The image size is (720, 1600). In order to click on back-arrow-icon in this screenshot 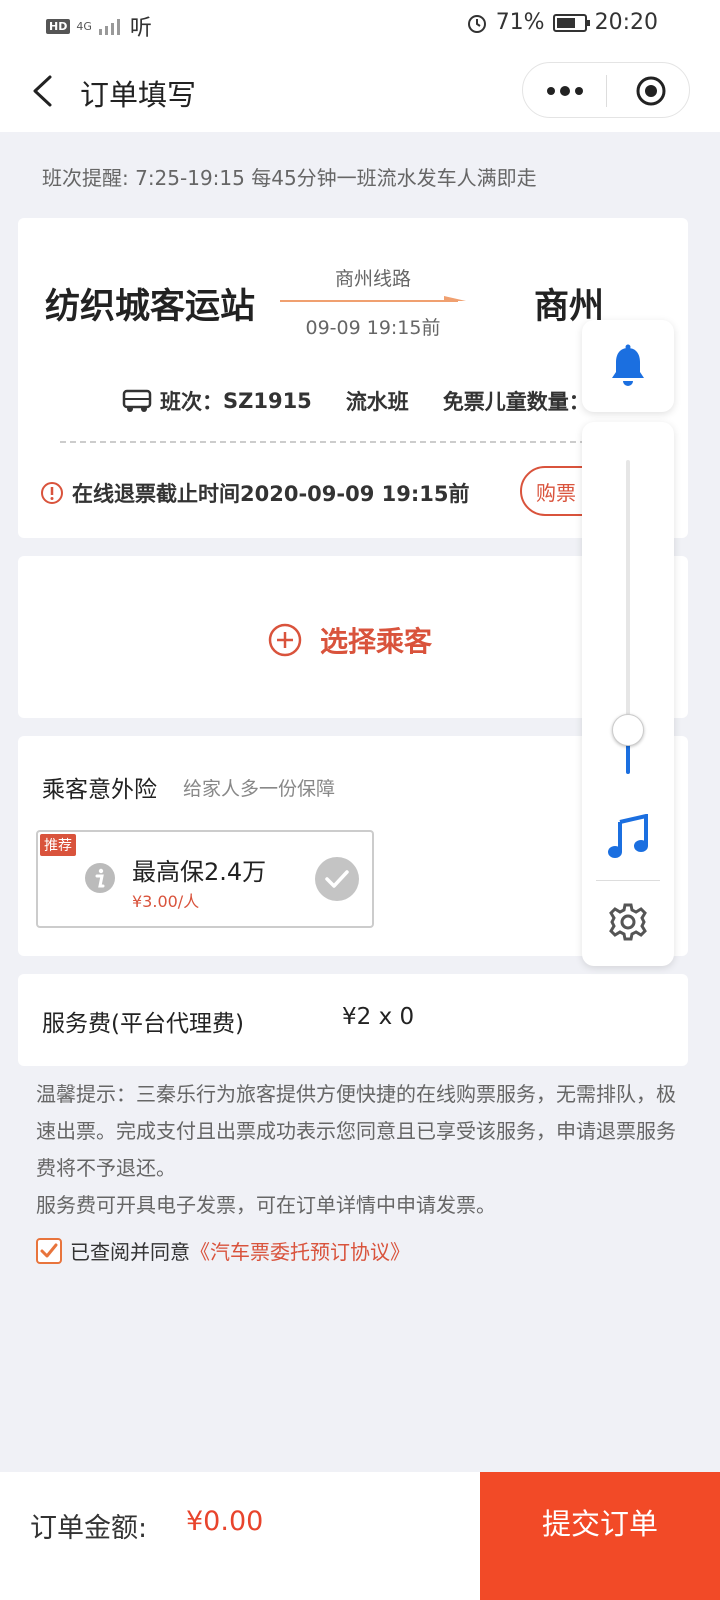, I will do `click(42, 91)`.